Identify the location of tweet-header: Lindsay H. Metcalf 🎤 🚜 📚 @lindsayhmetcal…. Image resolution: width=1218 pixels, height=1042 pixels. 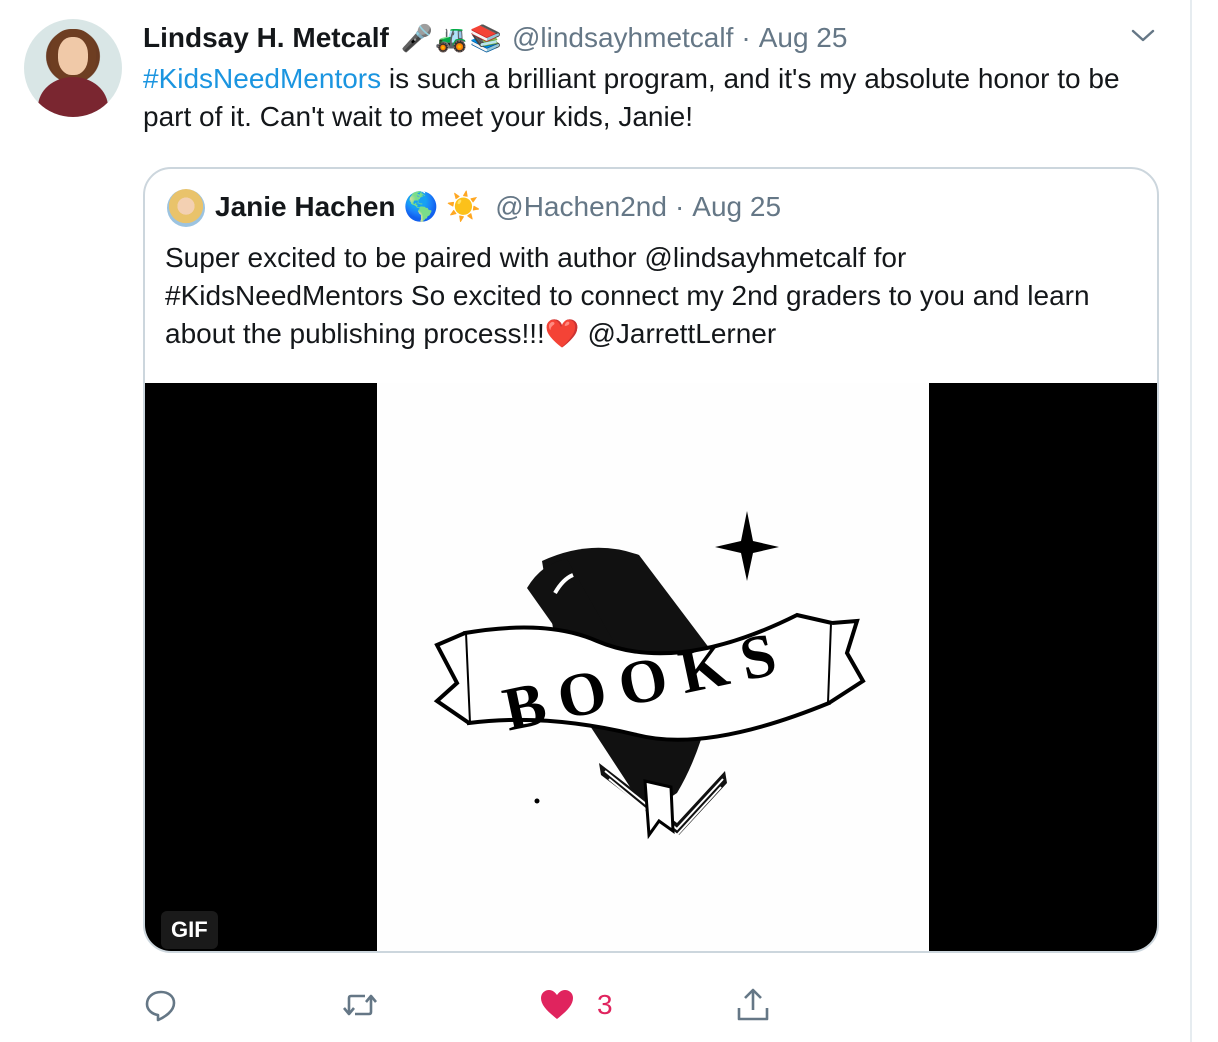
(495, 38).